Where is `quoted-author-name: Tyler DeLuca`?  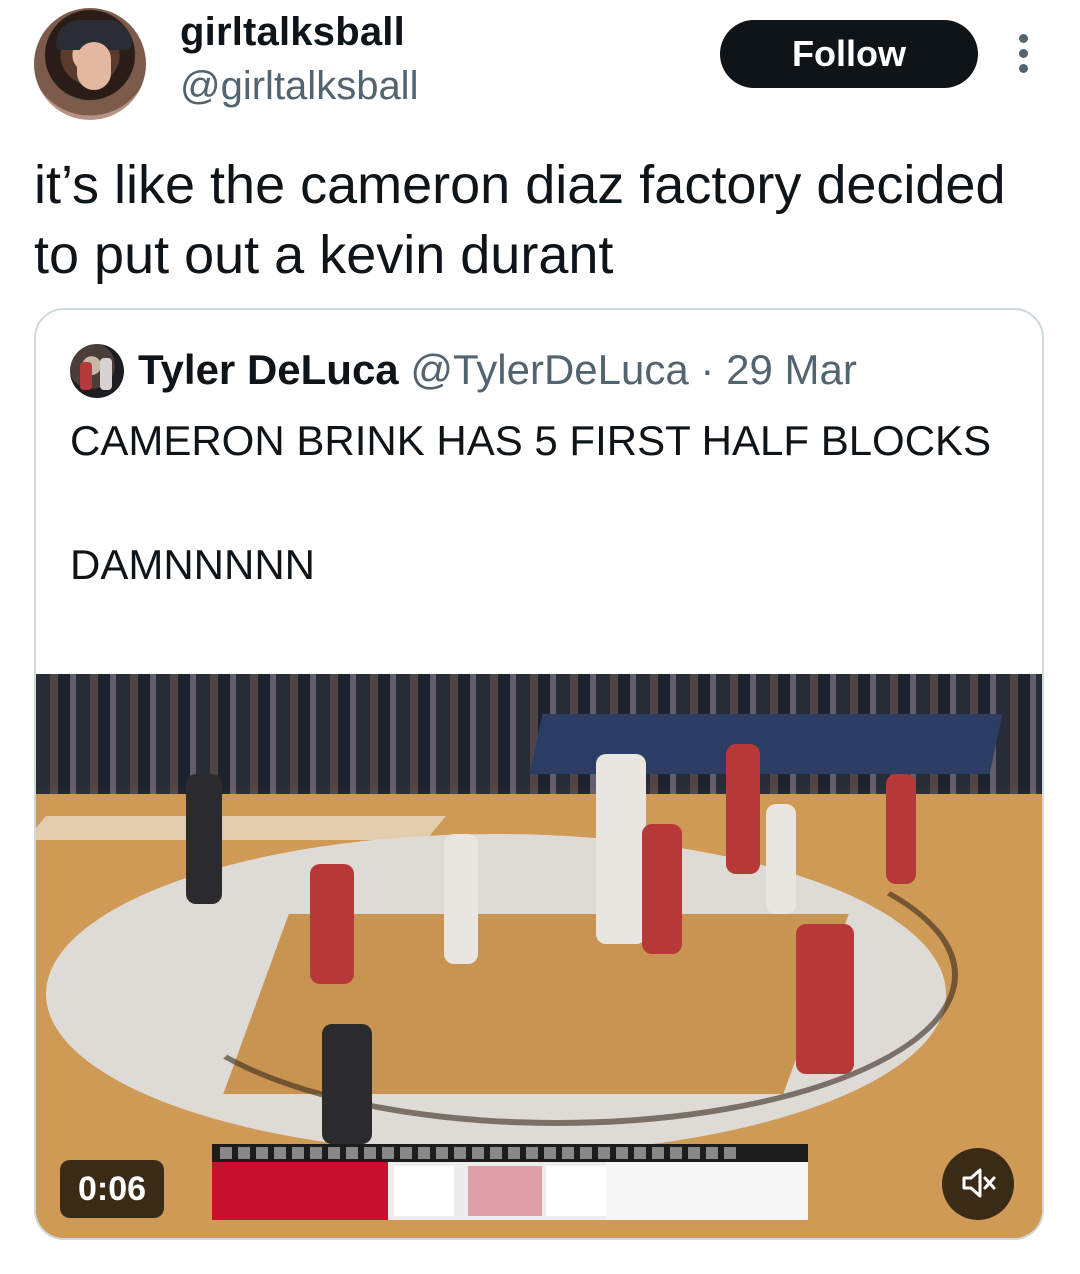
quoted-author-name: Tyler DeLuca is located at coordinates (268, 369).